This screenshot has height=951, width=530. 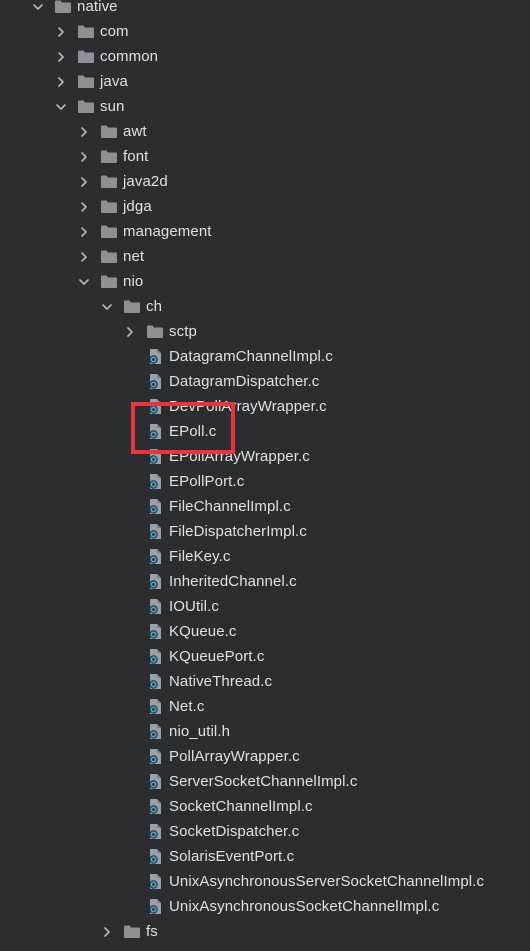 What do you see at coordinates (193, 431) in the screenshot?
I see `tree-item-label: EPoll.c` at bounding box center [193, 431].